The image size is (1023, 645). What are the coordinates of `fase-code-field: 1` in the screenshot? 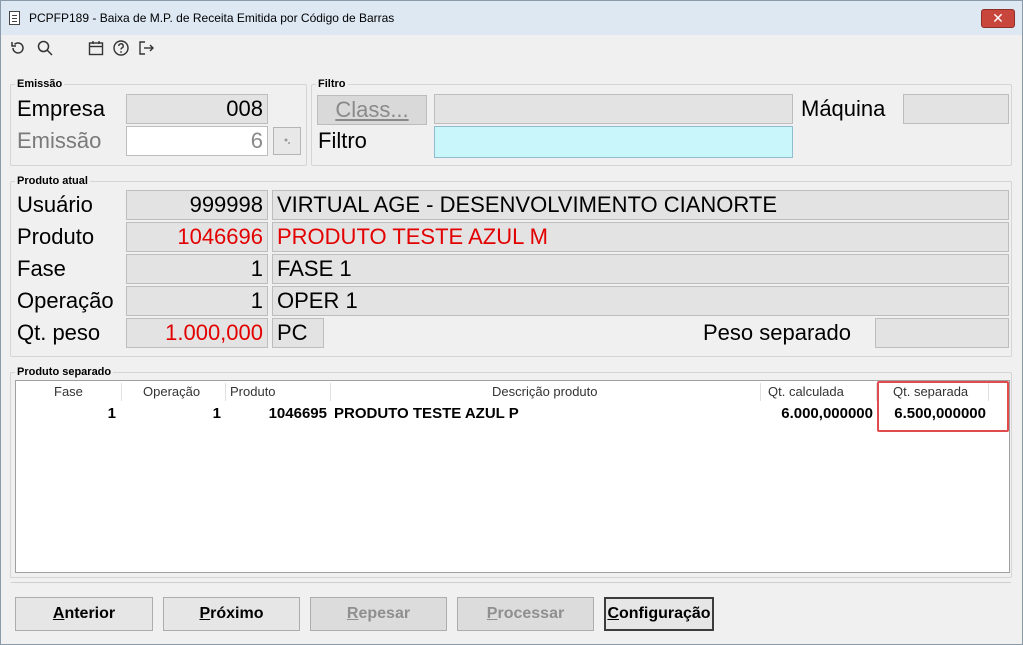 It's located at (197, 269).